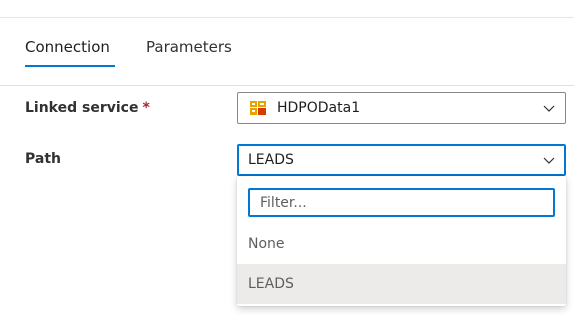 The image size is (574, 315). What do you see at coordinates (67, 47) in the screenshot?
I see `tab-connection: Connection` at bounding box center [67, 47].